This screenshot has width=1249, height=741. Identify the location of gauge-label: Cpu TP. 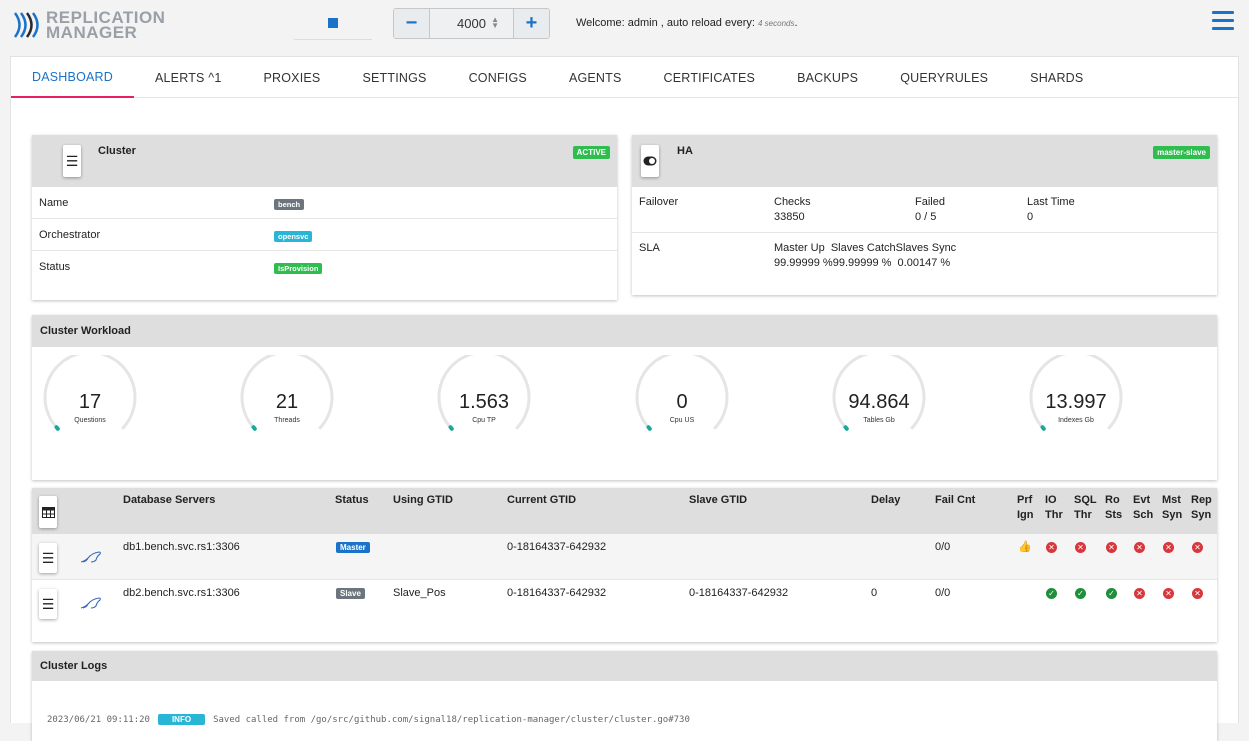
(484, 420).